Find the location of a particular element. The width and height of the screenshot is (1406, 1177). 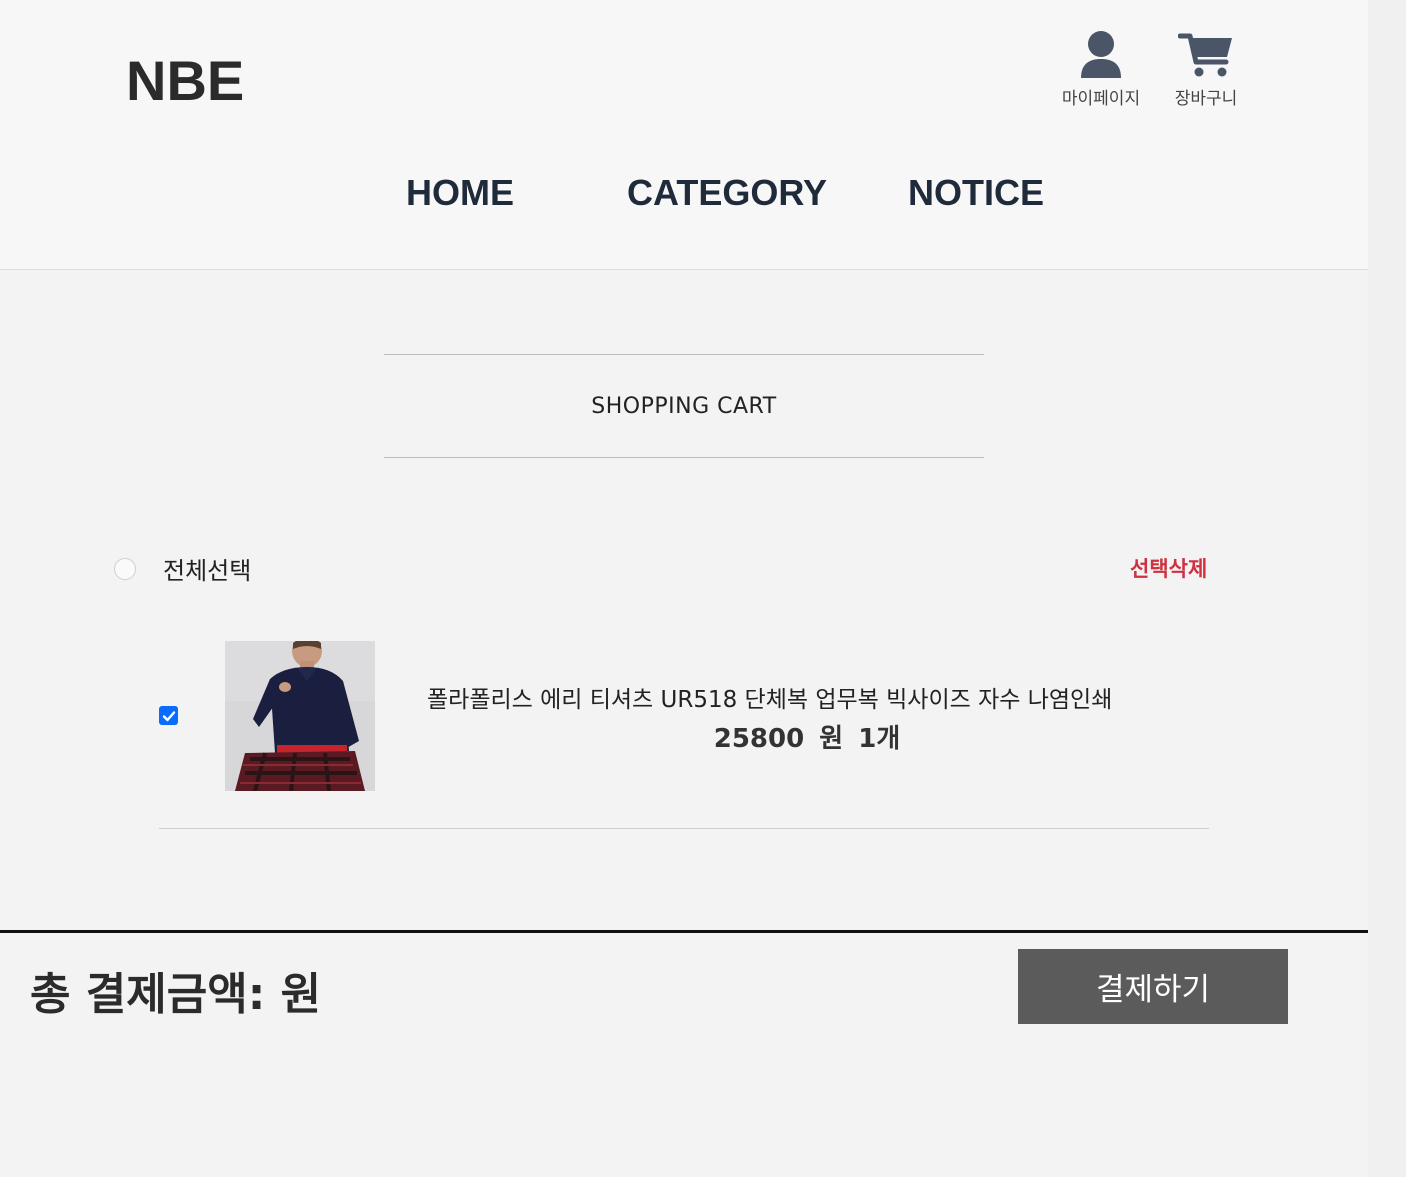

cart-link: 장바구니 is located at coordinates (1206, 69).